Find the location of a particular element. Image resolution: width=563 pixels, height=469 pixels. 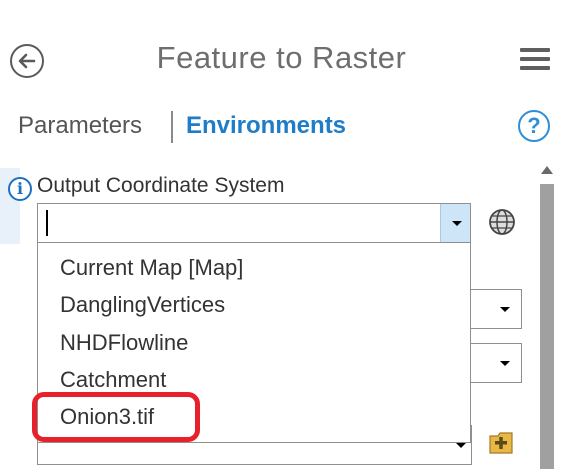

text-cursor is located at coordinates (47, 223).